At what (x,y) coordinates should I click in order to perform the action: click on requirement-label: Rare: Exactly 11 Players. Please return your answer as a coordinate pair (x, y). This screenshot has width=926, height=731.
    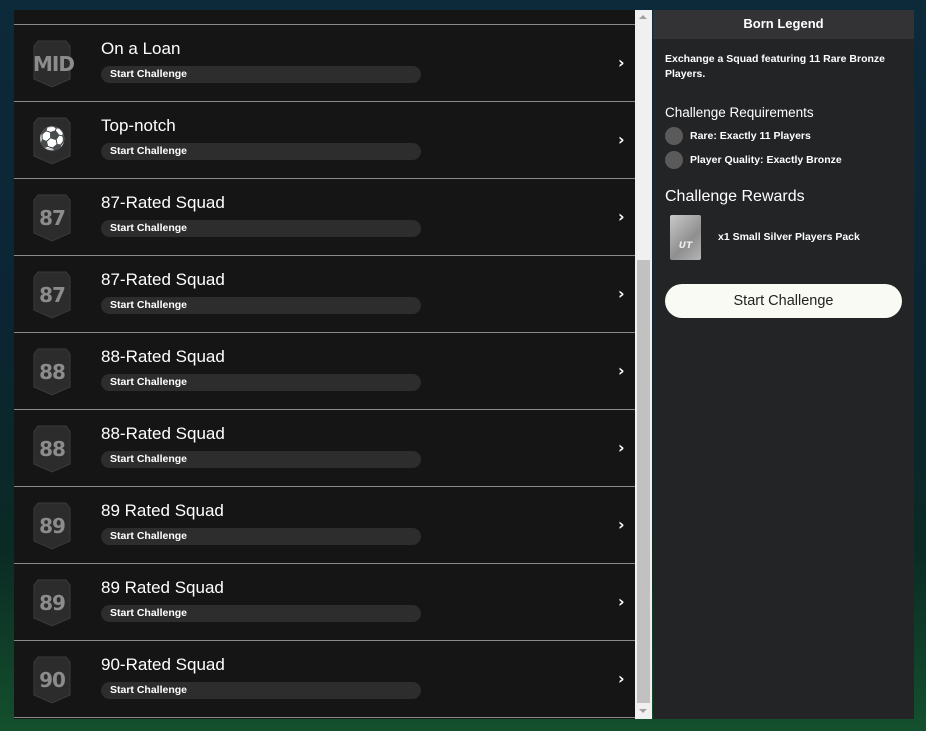
    Looking at the image, I should click on (750, 136).